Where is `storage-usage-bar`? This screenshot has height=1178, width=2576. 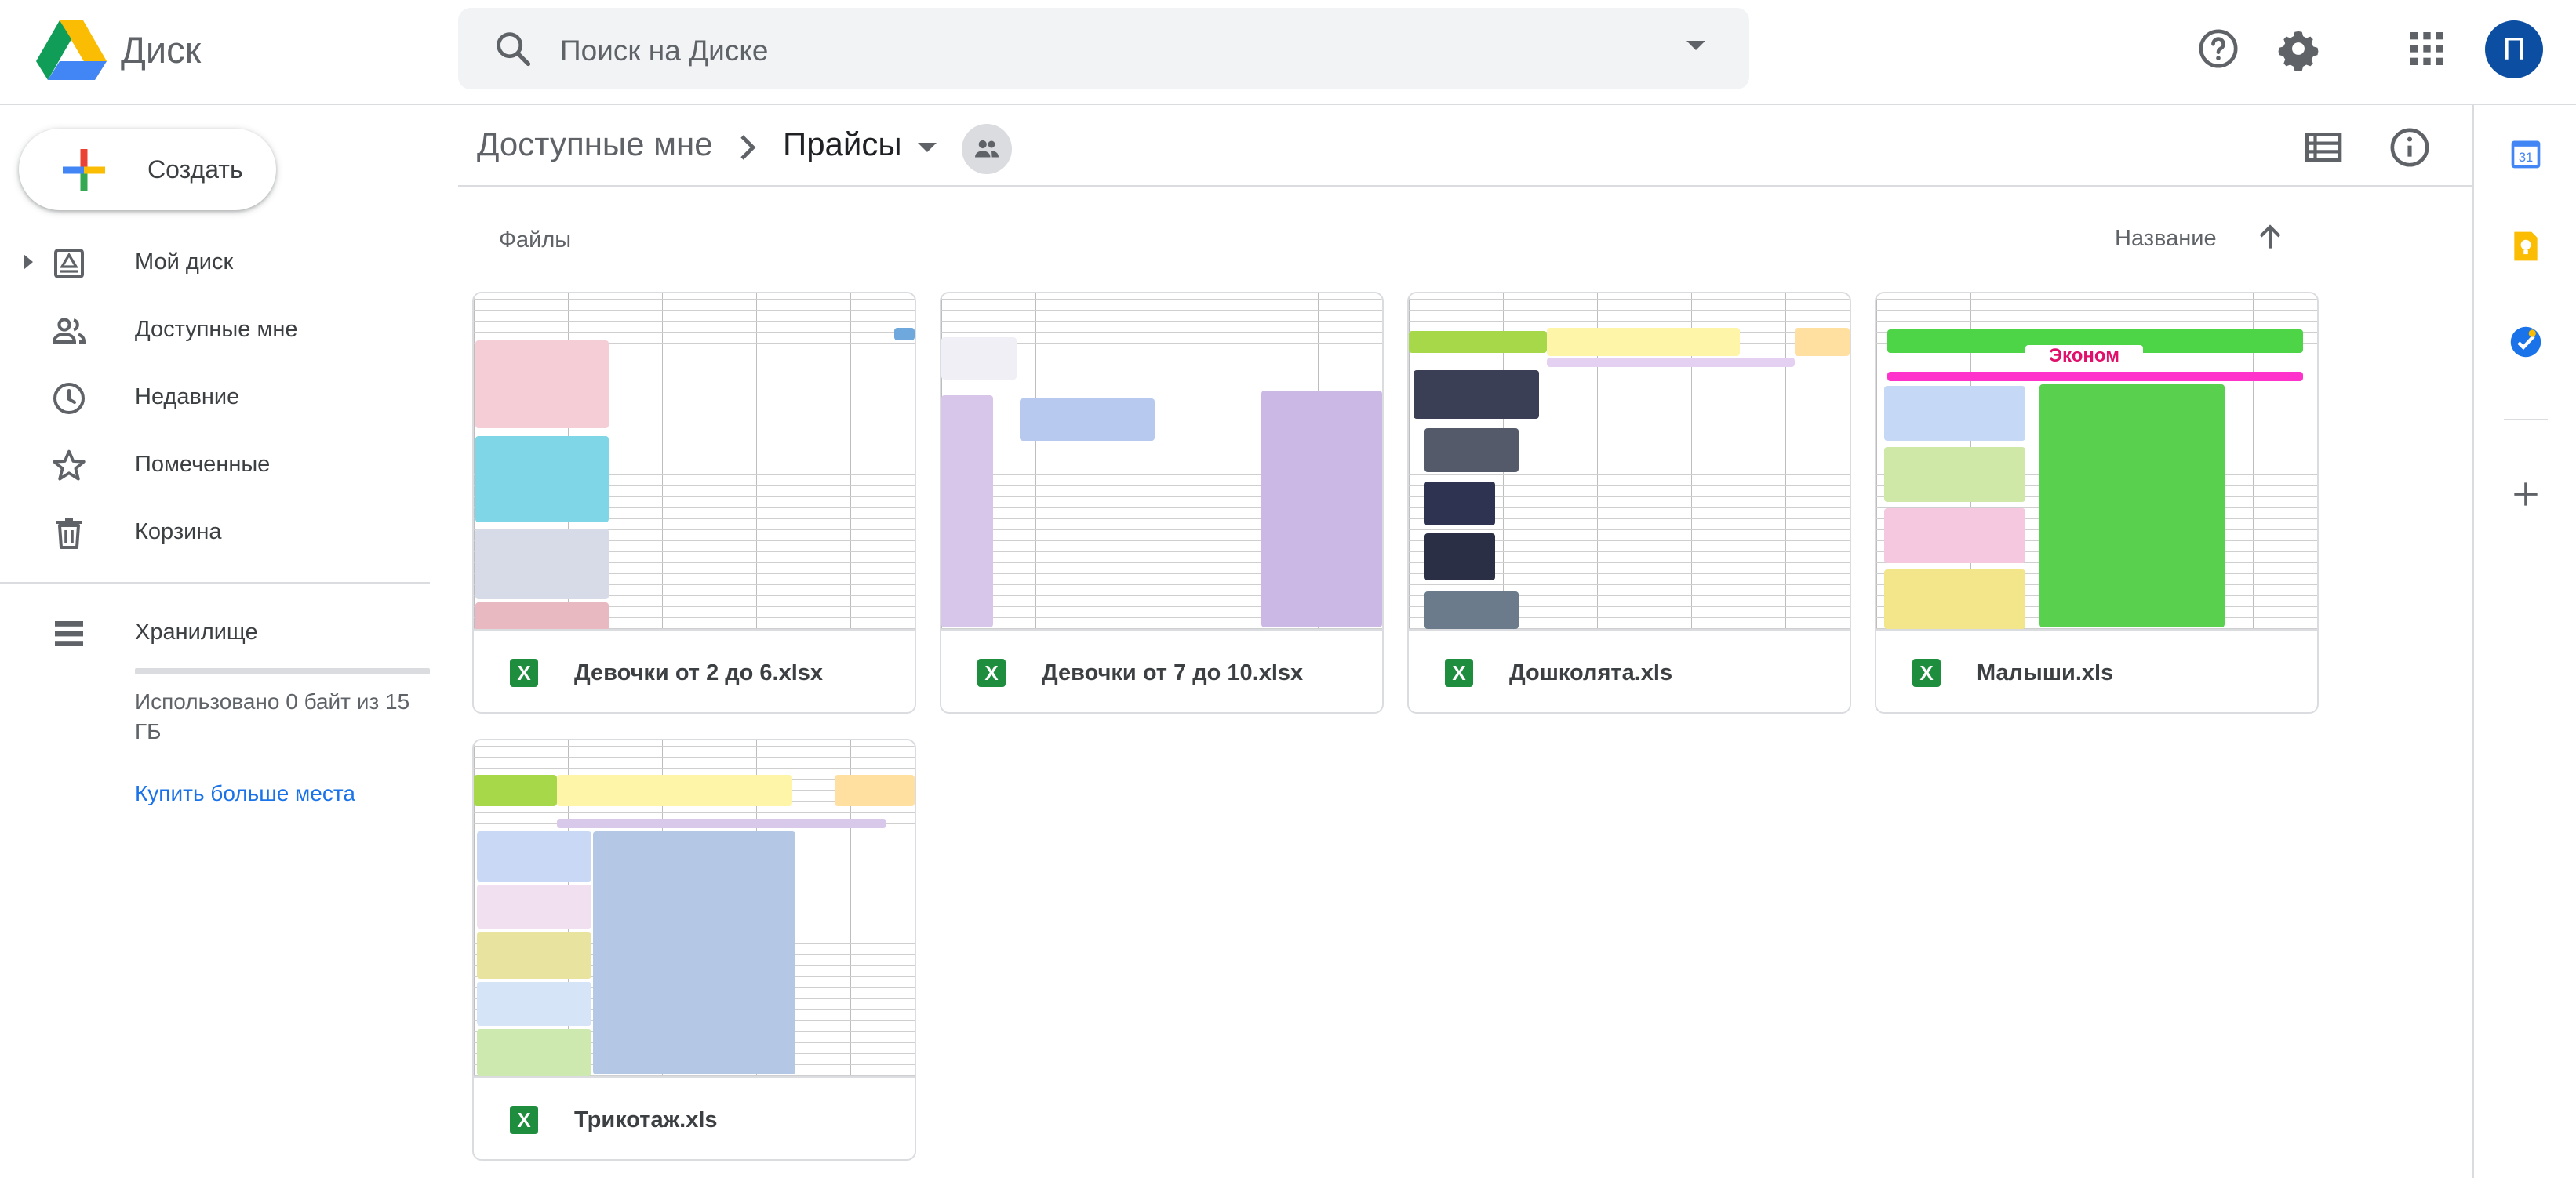 storage-usage-bar is located at coordinates (282, 671).